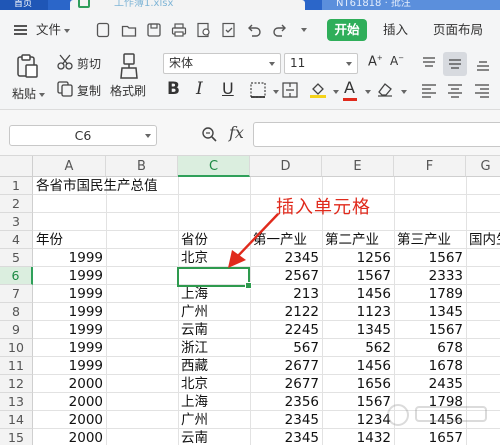 The width and height of the screenshot is (500, 445). Describe the element at coordinates (199, 89) in the screenshot. I see `italic-button: I` at that location.